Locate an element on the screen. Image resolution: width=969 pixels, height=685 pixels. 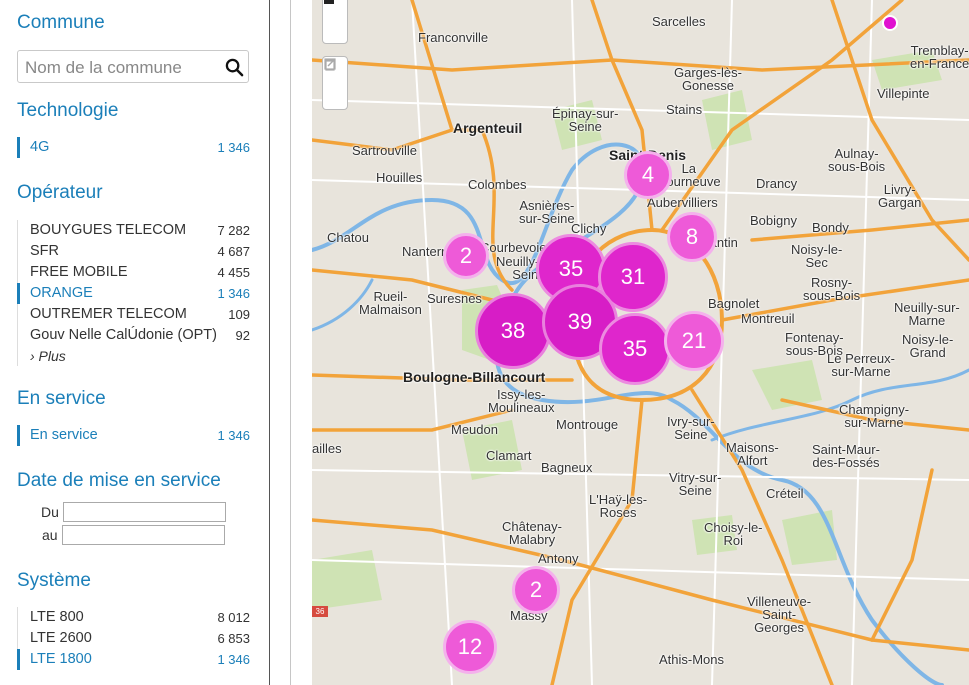
filter-item-lte800: LTE 800 8 012 is located at coordinates (133, 617).